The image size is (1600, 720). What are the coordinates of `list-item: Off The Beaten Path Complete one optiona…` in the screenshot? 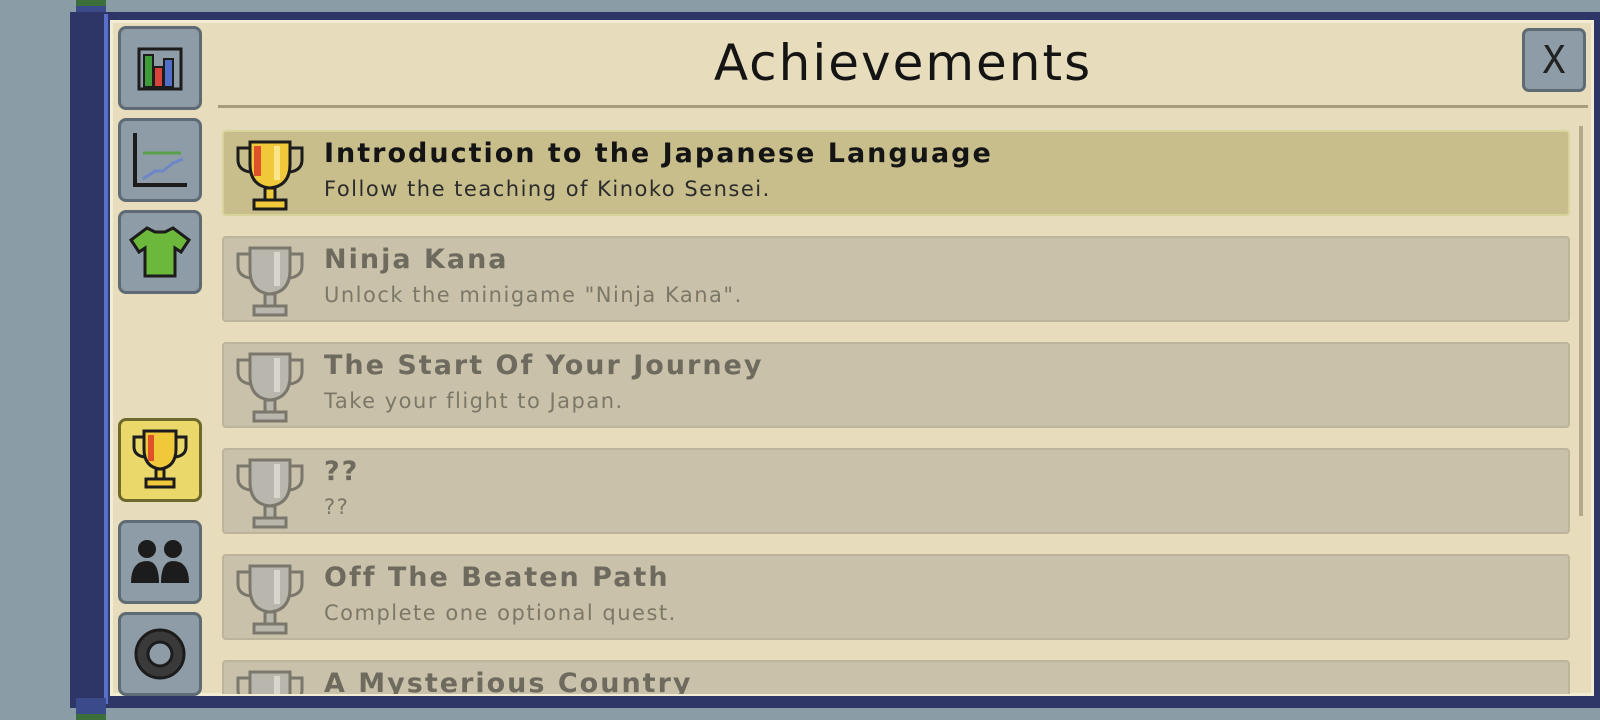 It's located at (896, 597).